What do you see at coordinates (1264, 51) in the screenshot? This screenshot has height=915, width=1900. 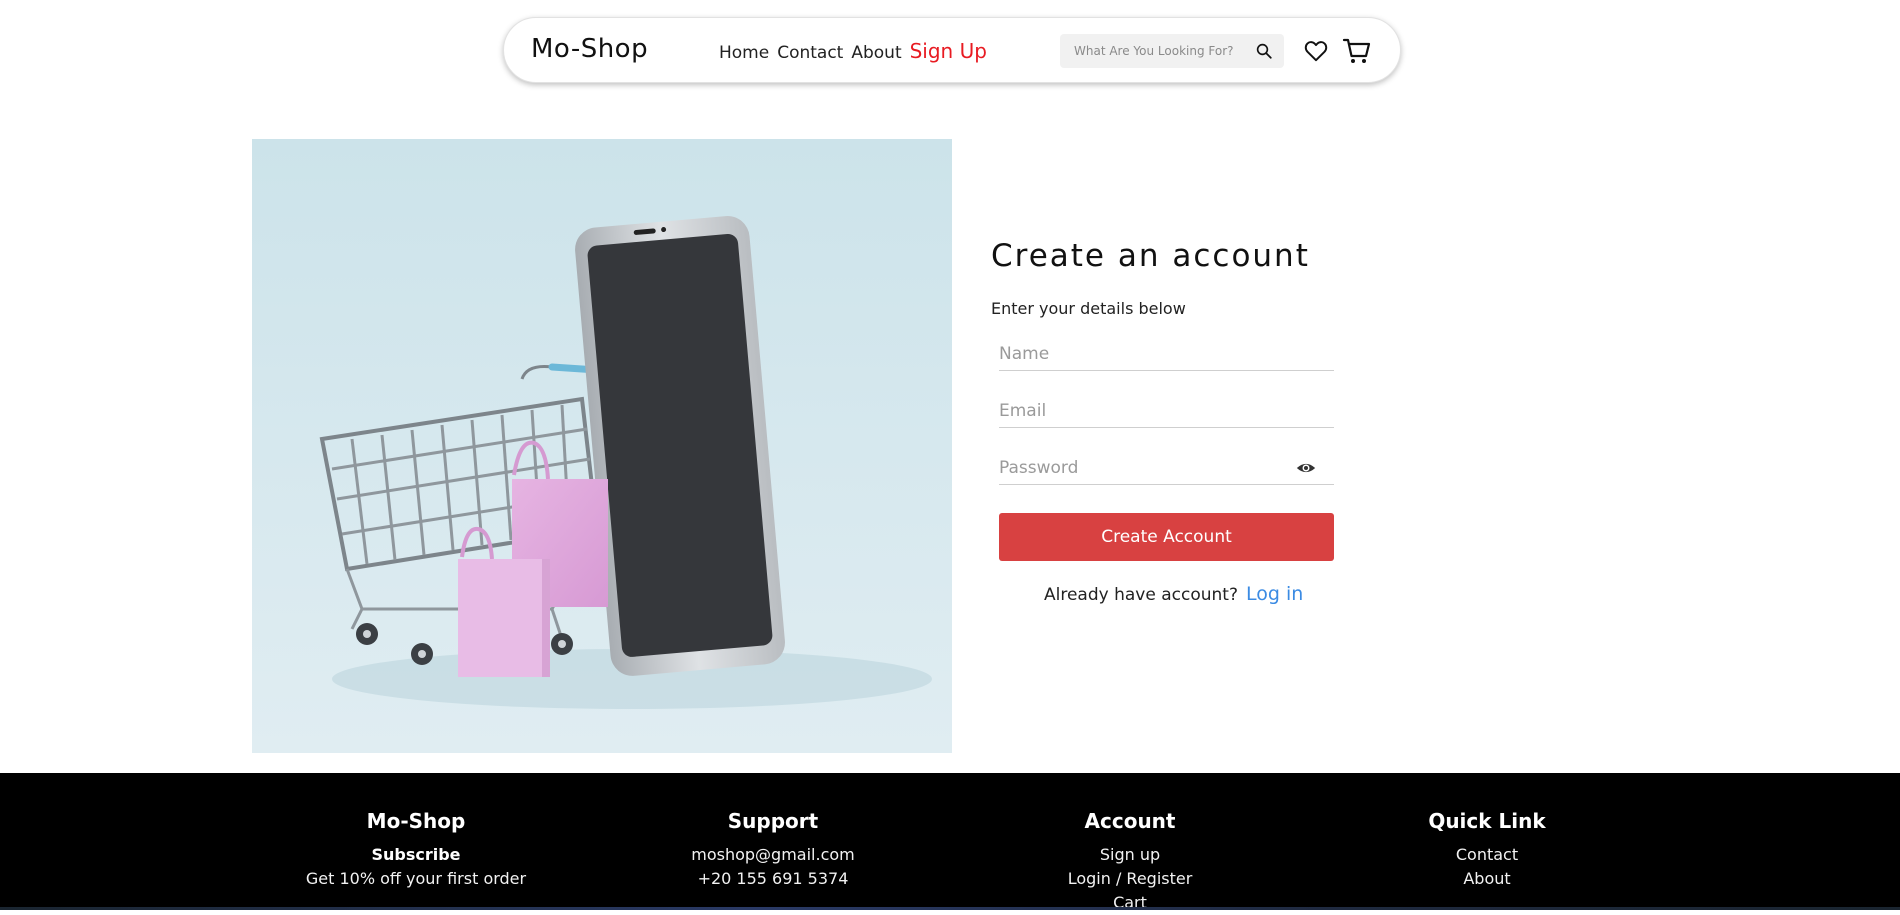 I see `search-icon` at bounding box center [1264, 51].